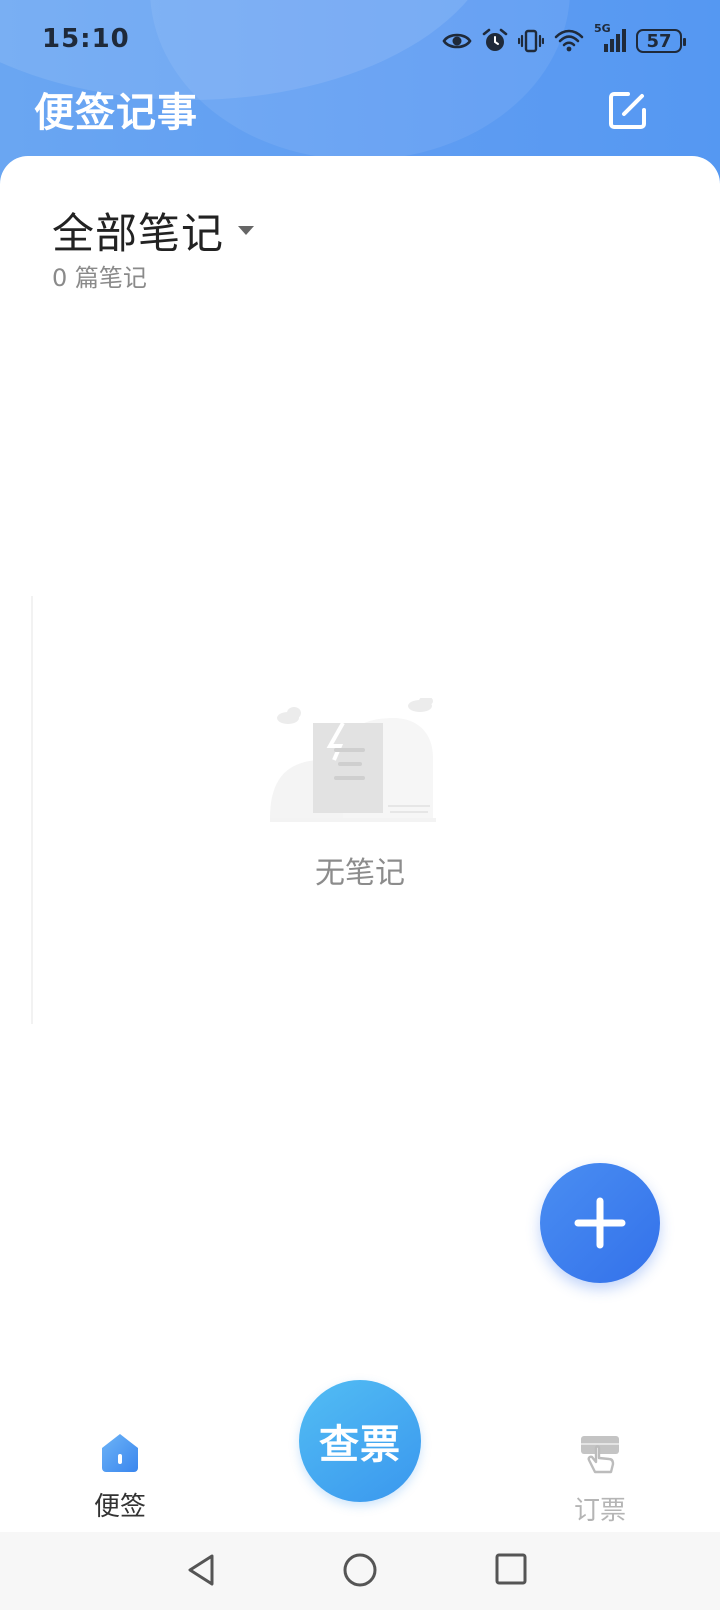 The height and width of the screenshot is (1610, 720). Describe the element at coordinates (202, 1572) in the screenshot. I see `back-icon` at that location.